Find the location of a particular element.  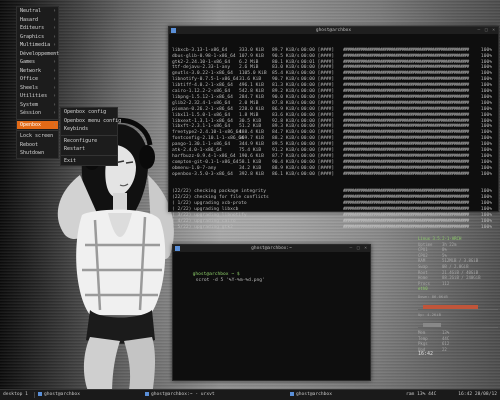

terminal-title: ghost@archbox is located at coordinates (333, 30).